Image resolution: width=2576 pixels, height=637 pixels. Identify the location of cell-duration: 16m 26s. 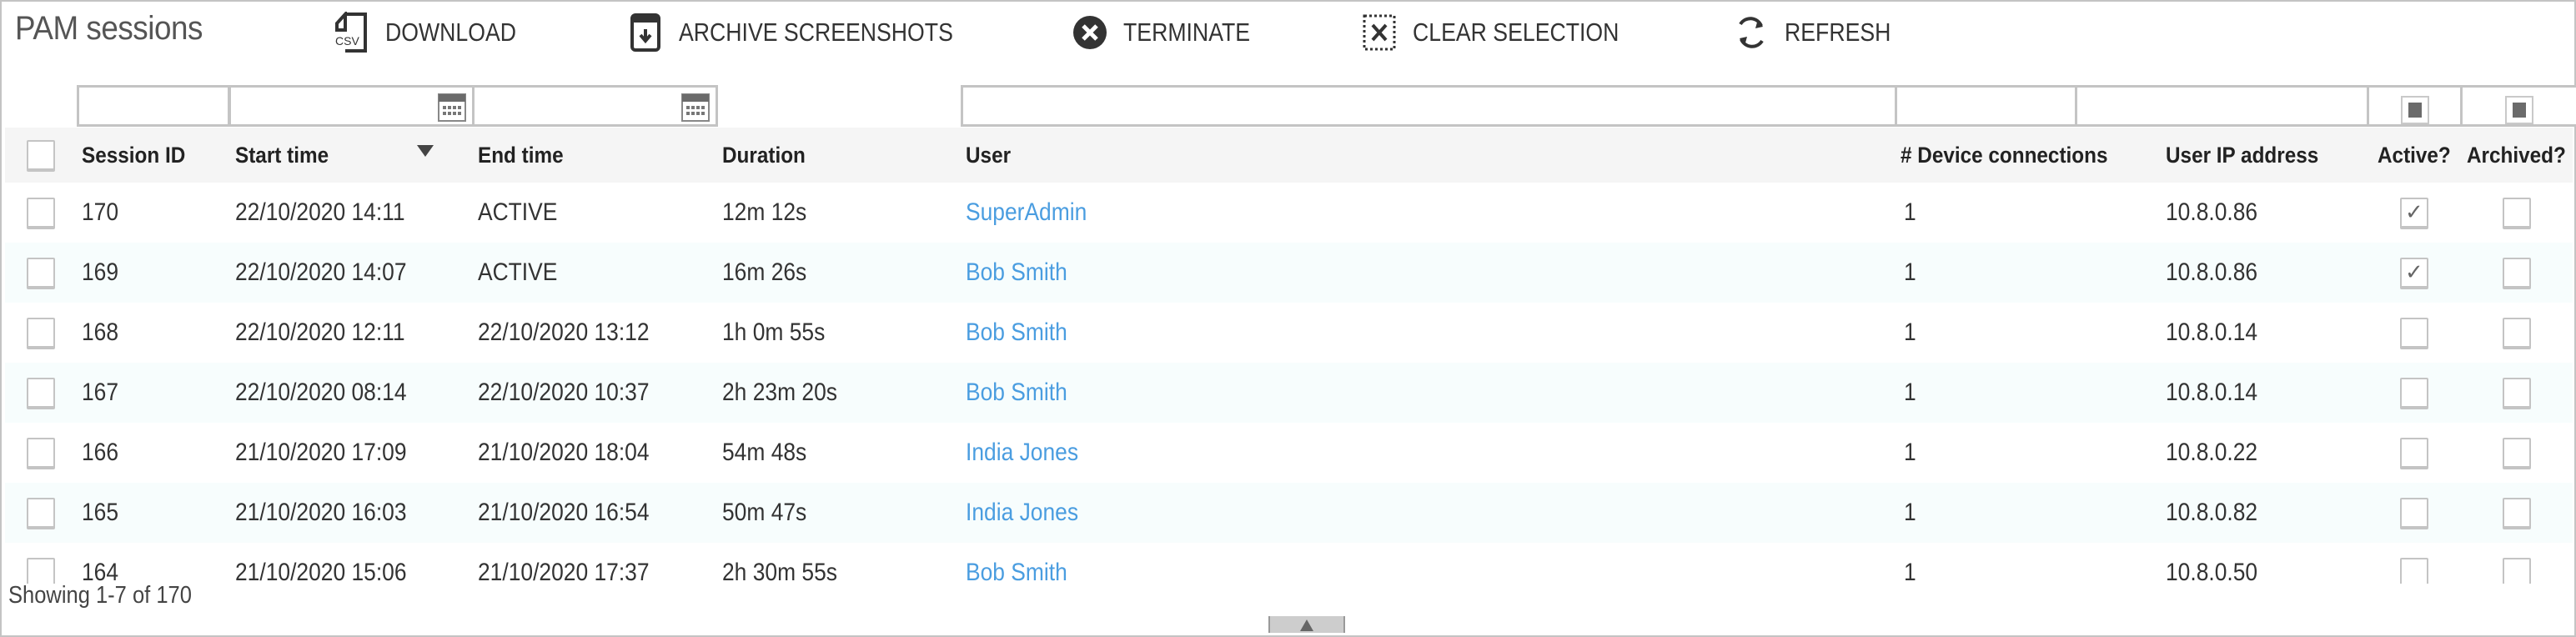
(764, 272).